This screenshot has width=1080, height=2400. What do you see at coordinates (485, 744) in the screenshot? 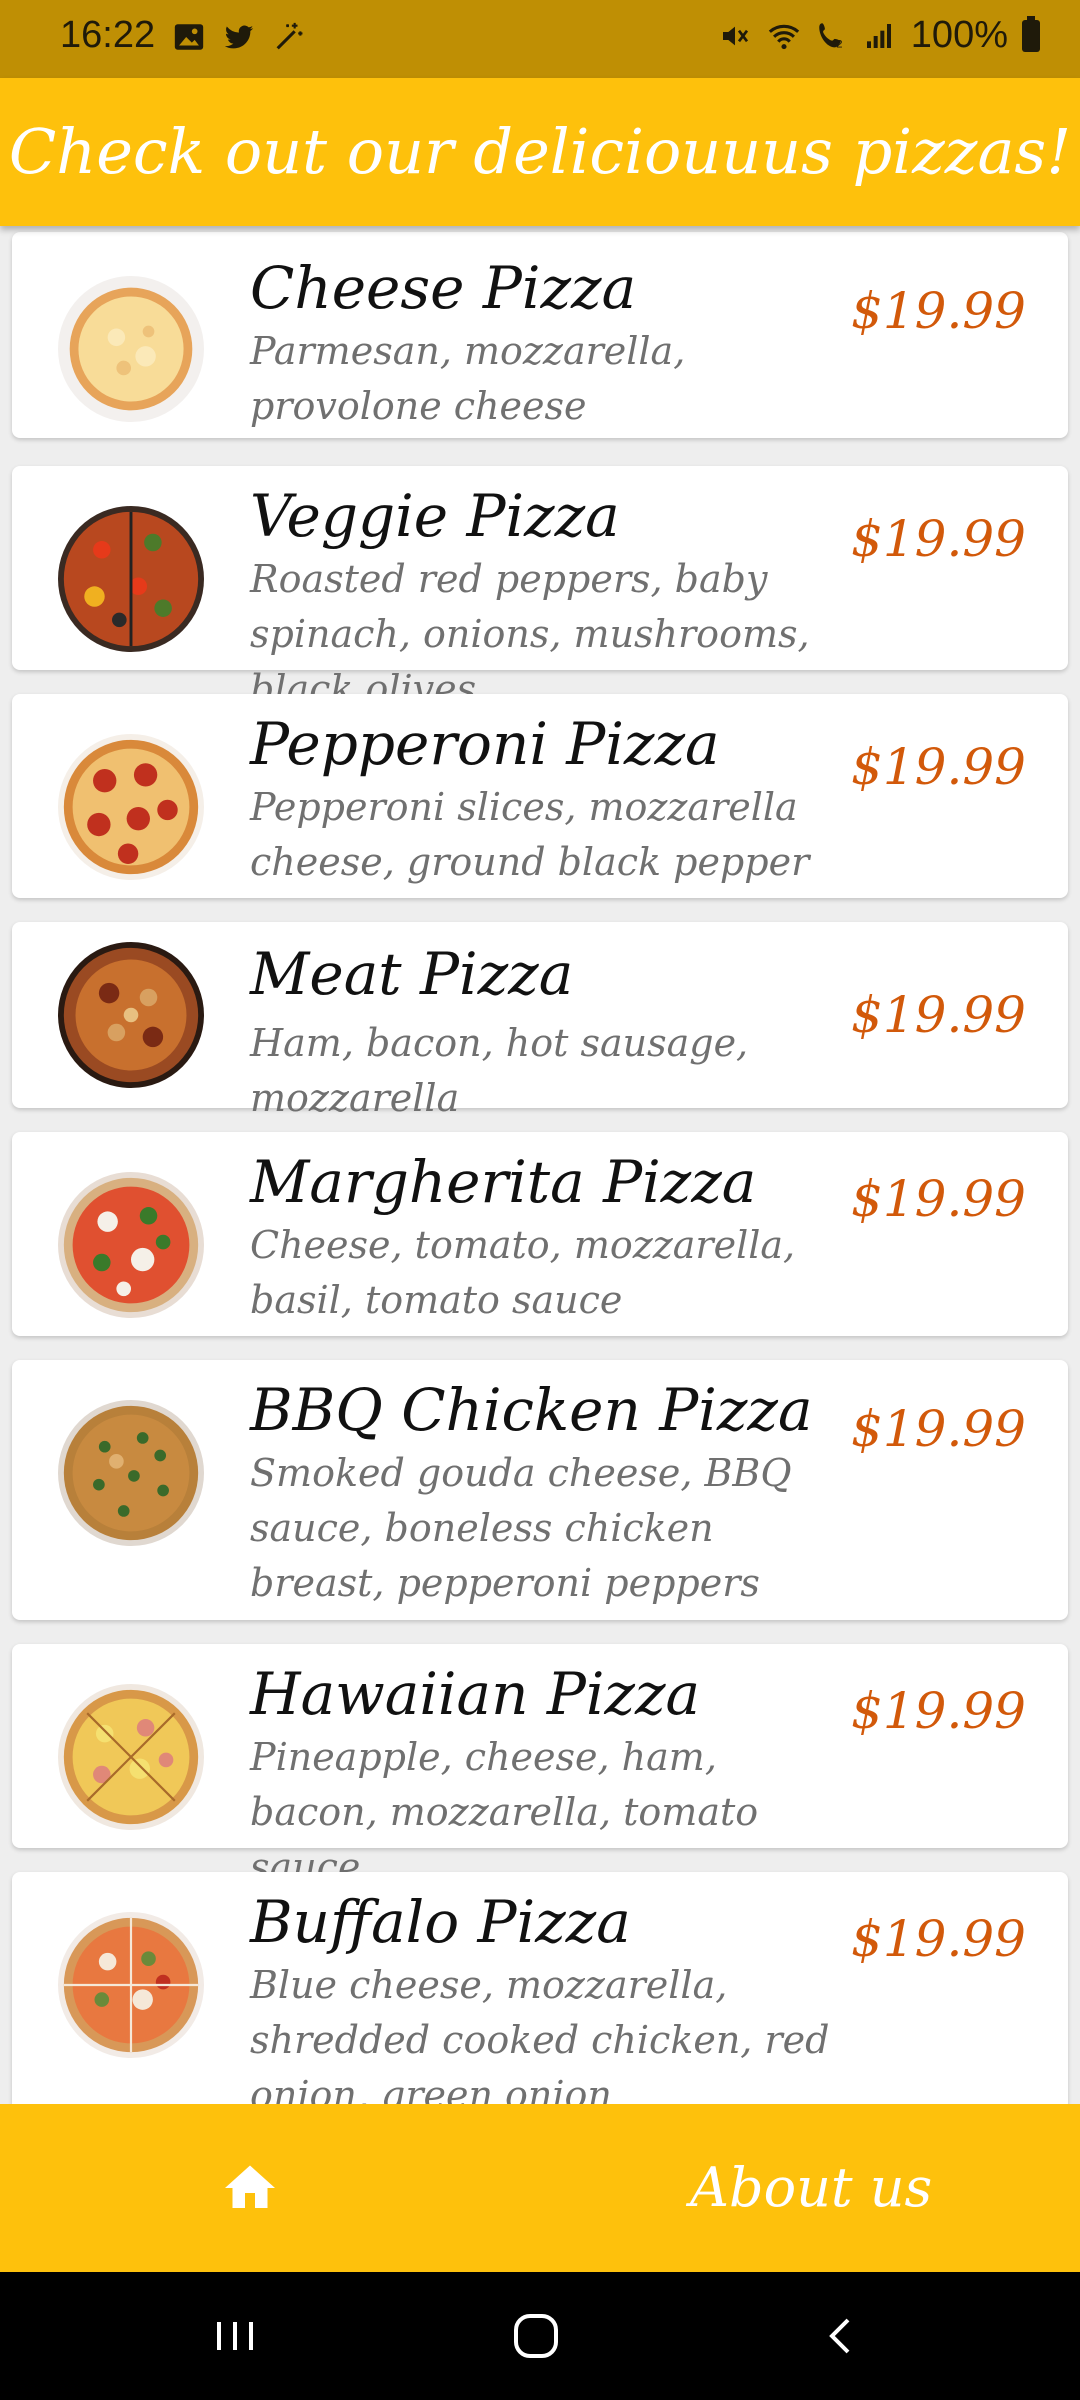
I see `pizza-name: Pepperoni Pizza` at bounding box center [485, 744].